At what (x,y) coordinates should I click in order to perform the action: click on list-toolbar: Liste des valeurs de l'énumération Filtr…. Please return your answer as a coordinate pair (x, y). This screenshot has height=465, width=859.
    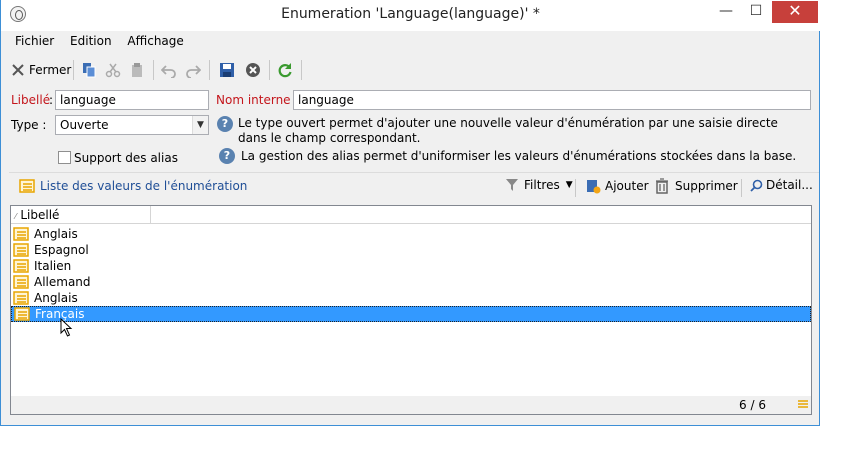
    Looking at the image, I should click on (414, 186).